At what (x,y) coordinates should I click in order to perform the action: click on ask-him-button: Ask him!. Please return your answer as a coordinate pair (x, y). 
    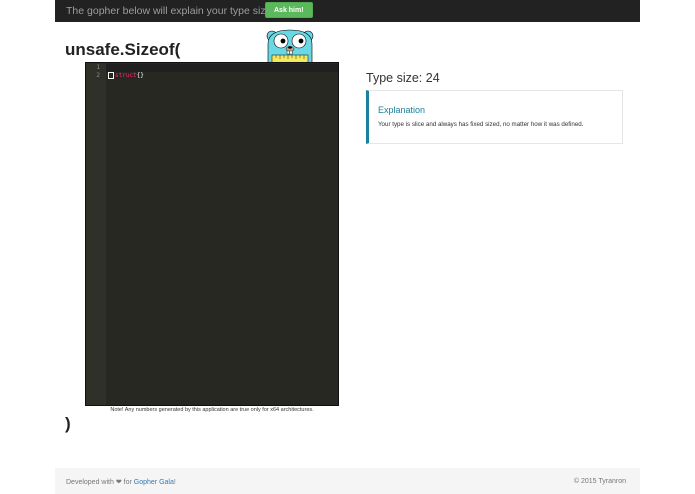
    Looking at the image, I should click on (289, 10).